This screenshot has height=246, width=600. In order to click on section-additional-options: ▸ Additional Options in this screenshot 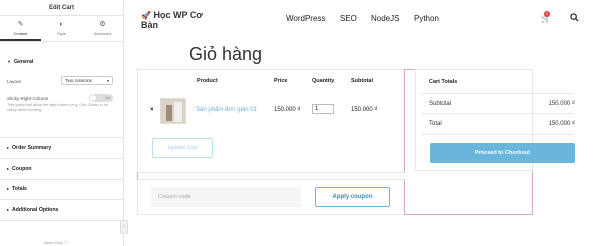, I will do `click(32, 210)`.